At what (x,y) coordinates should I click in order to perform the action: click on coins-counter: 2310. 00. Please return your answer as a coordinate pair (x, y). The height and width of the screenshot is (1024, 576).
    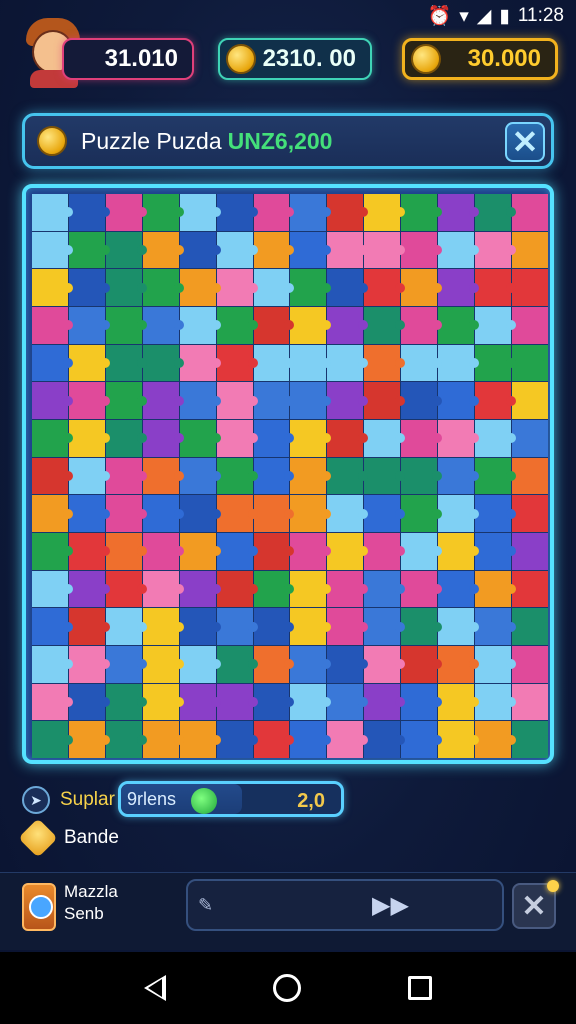
    Looking at the image, I should click on (295, 59).